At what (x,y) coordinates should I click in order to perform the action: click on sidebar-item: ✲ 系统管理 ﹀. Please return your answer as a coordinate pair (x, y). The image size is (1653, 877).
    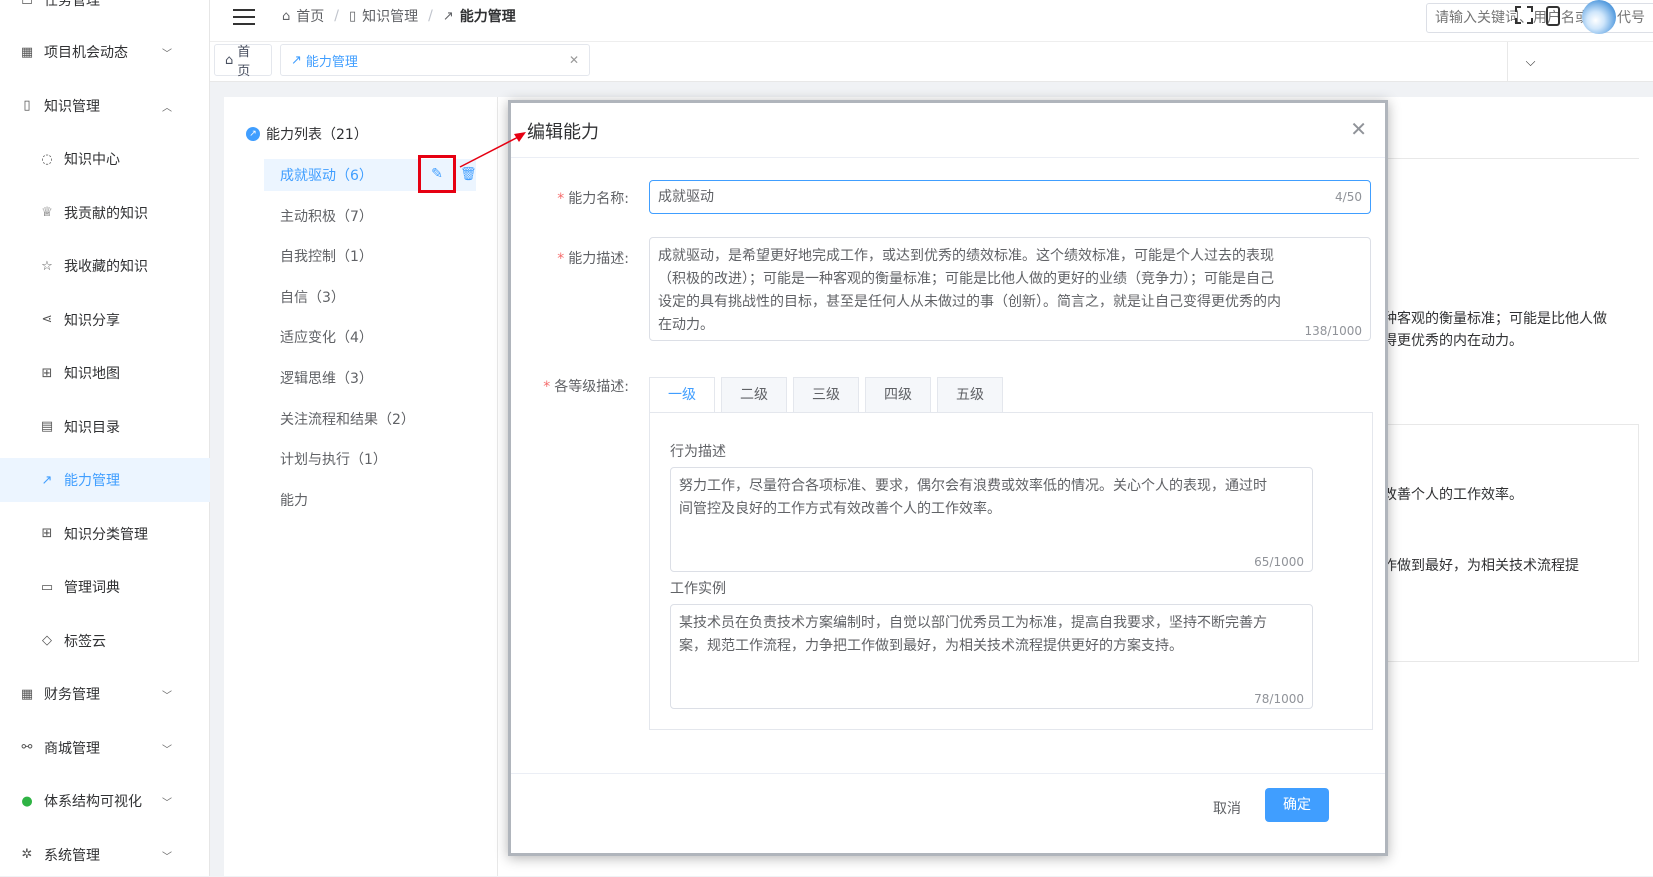
    Looking at the image, I should click on (105, 855).